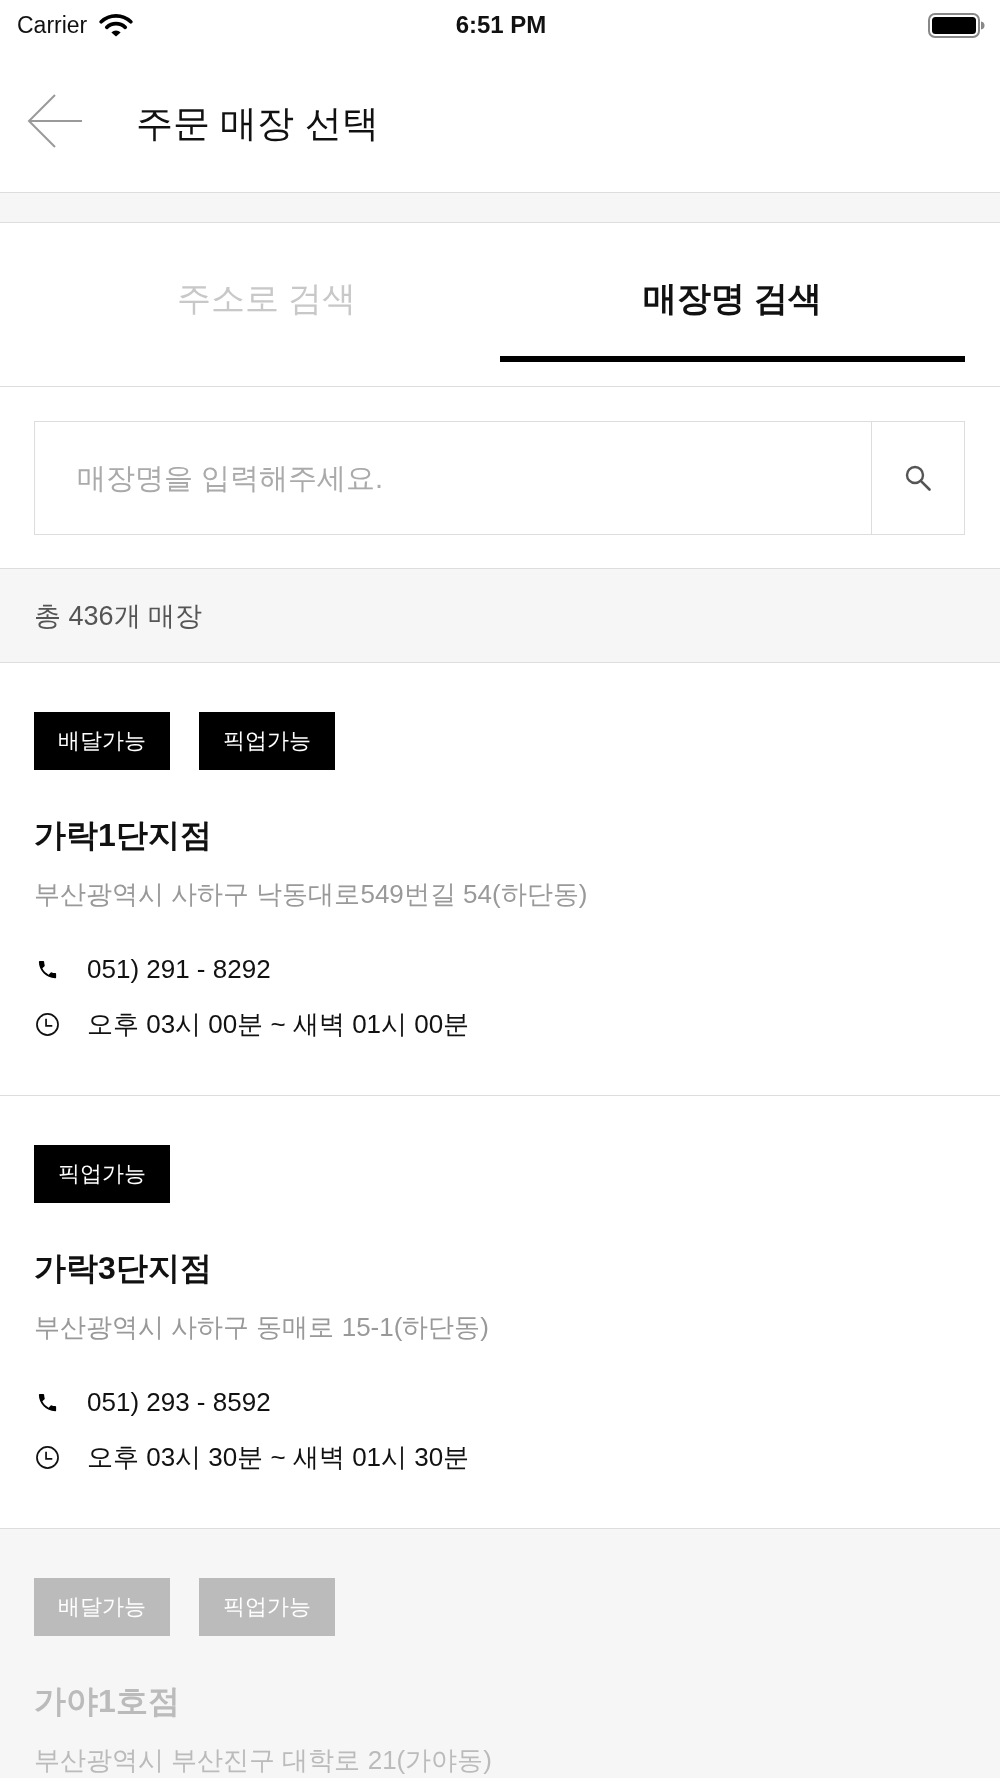 This screenshot has width=1000, height=1778. I want to click on business-hours: 오후 03시 00분 ~ 새벽 01시 00분, so click(278, 1024).